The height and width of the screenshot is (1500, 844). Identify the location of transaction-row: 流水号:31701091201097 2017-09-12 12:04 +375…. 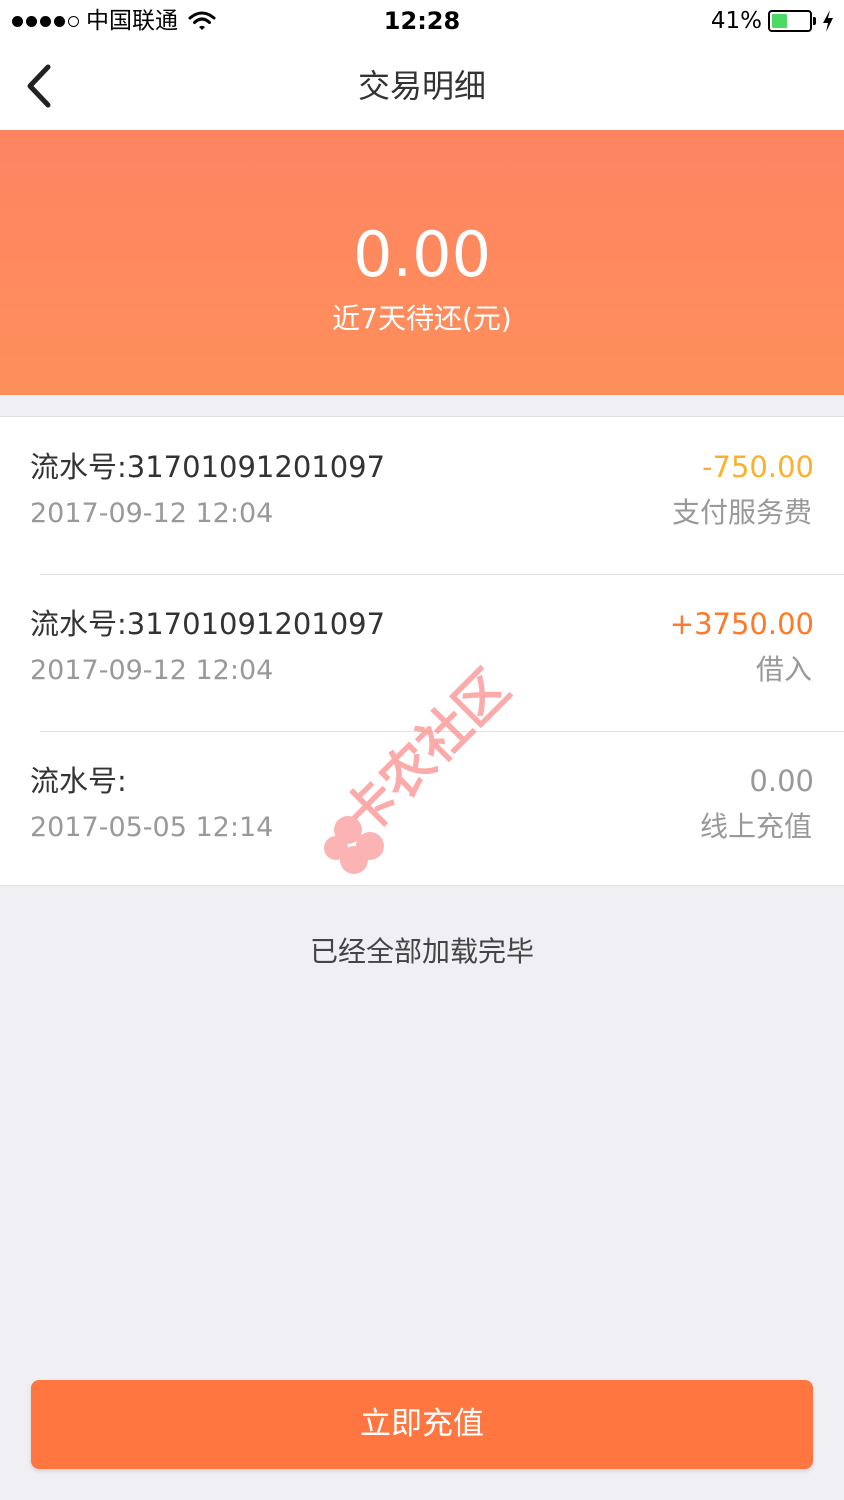
(422, 652).